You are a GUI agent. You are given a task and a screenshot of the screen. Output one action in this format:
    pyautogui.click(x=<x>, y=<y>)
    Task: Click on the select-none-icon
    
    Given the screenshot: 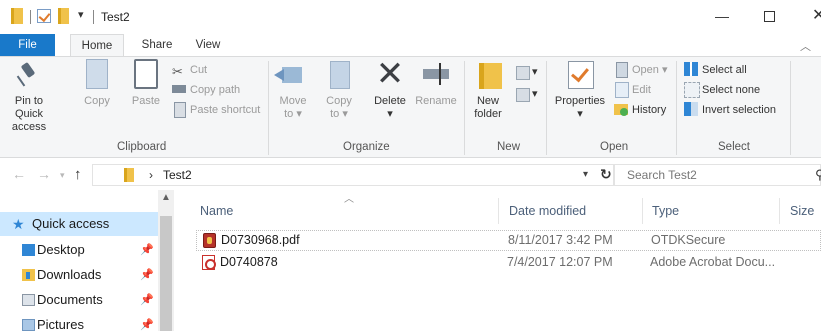 What is the action you would take?
    pyautogui.click(x=692, y=90)
    